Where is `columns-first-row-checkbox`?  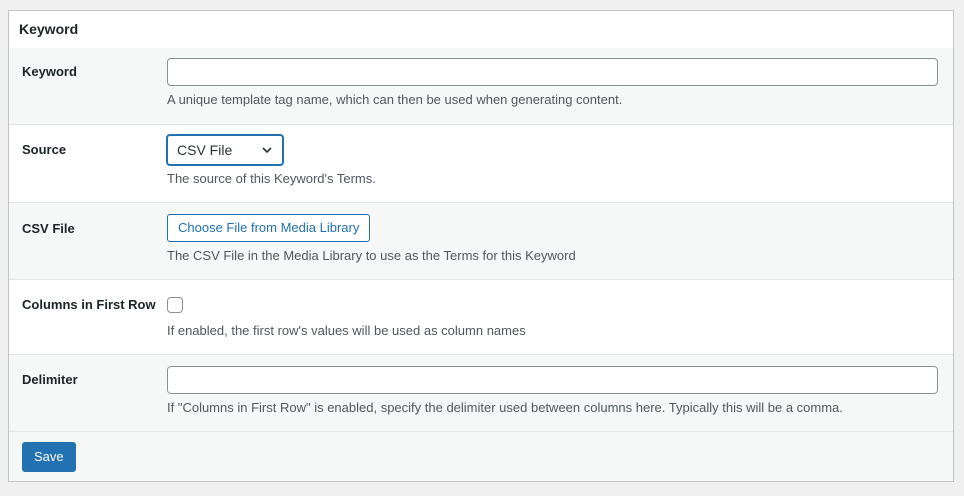
columns-first-row-checkbox is located at coordinates (175, 305).